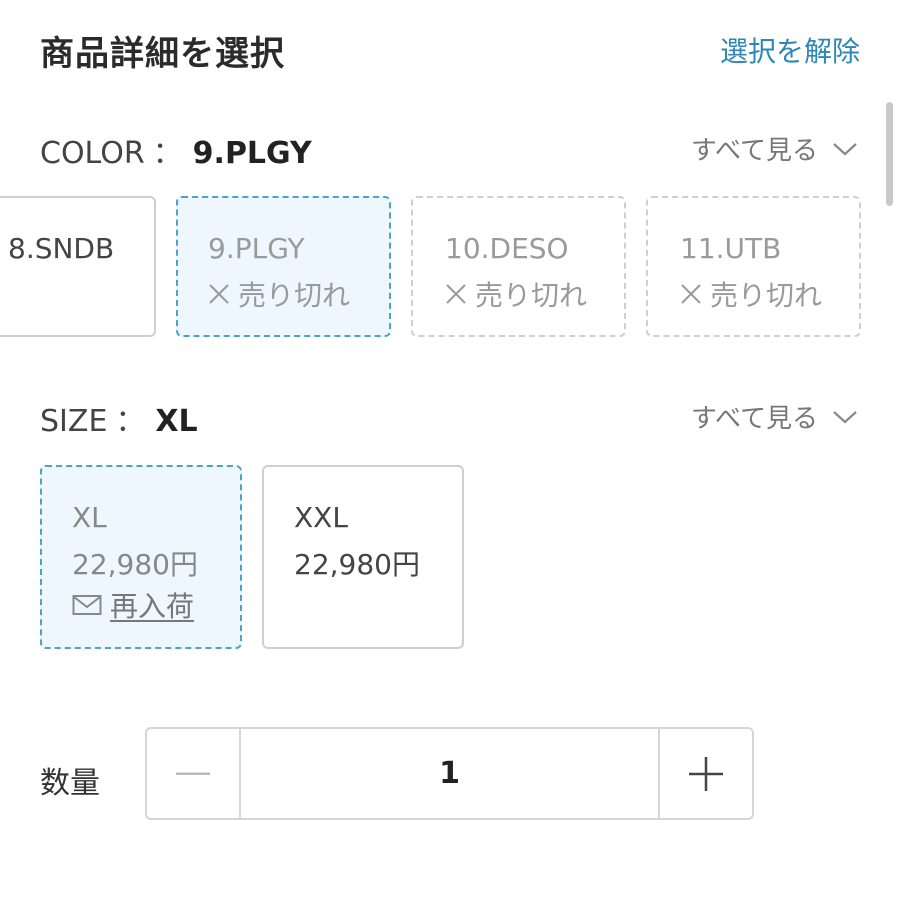 The width and height of the screenshot is (900, 900). Describe the element at coordinates (283, 266) in the screenshot. I see `color-option-9-plgy: 9.PLGY 売り切れ` at that location.